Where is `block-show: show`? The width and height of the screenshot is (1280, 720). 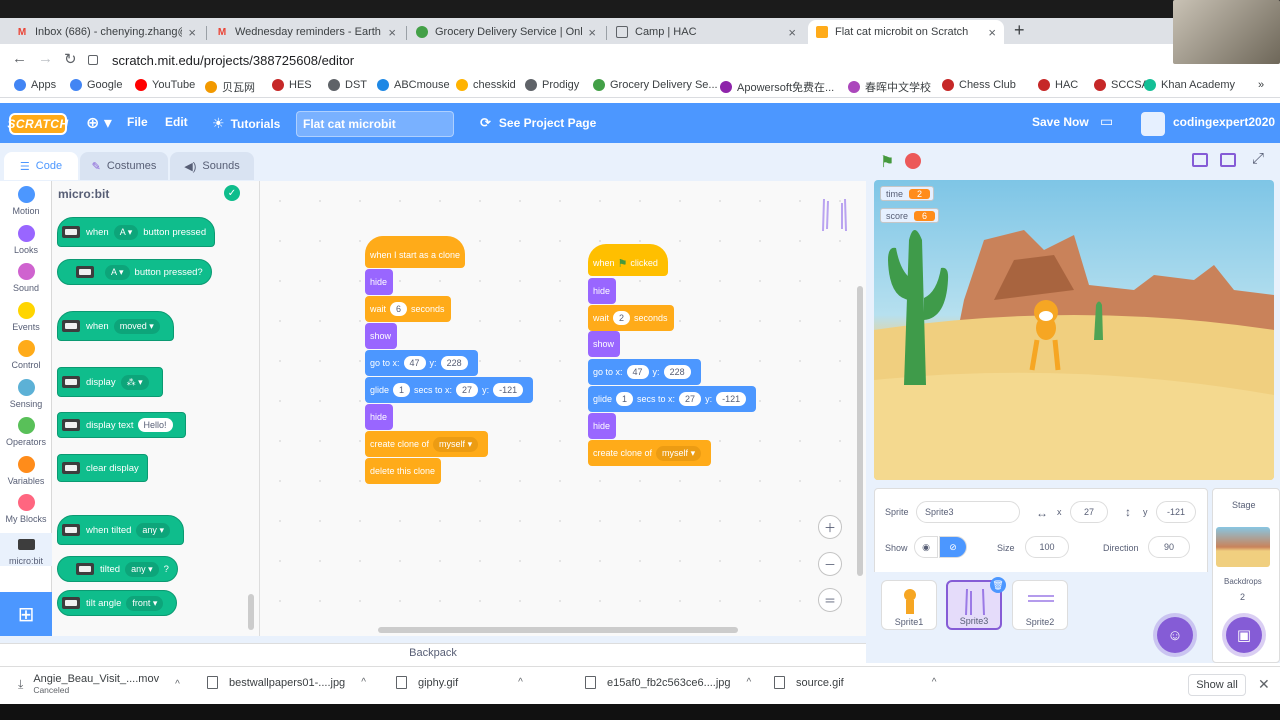
block-show: show is located at coordinates (381, 336).